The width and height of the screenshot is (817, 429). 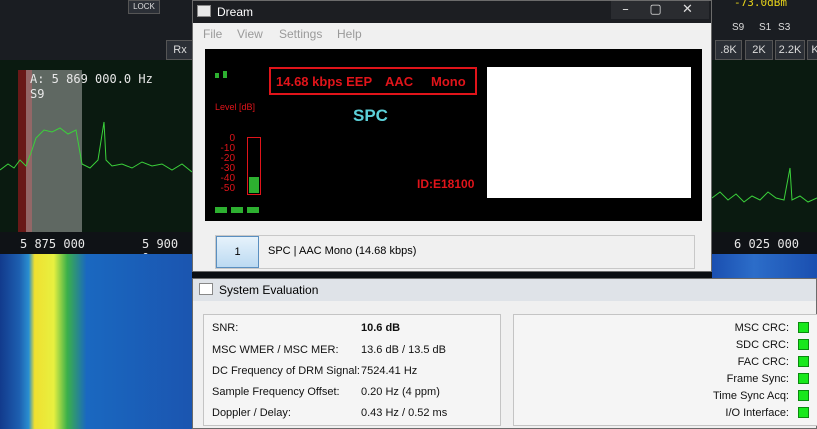 I want to click on spectrum-trace, so click(x=764, y=185).